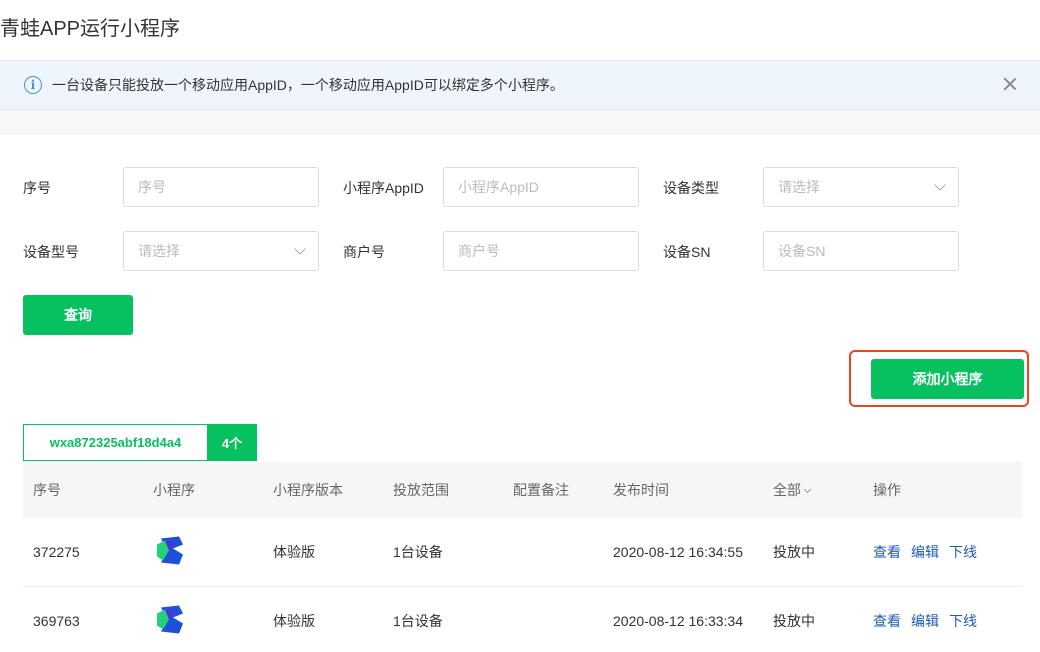  I want to click on th-seq: 序号, so click(47, 490).